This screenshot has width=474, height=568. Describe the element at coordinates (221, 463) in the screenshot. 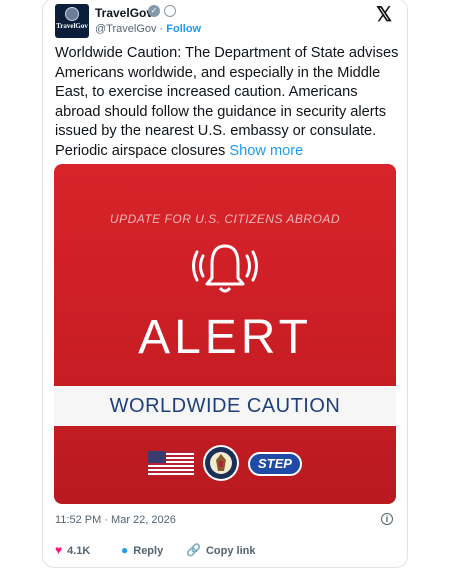

I see `state-department-seal-icon` at that location.